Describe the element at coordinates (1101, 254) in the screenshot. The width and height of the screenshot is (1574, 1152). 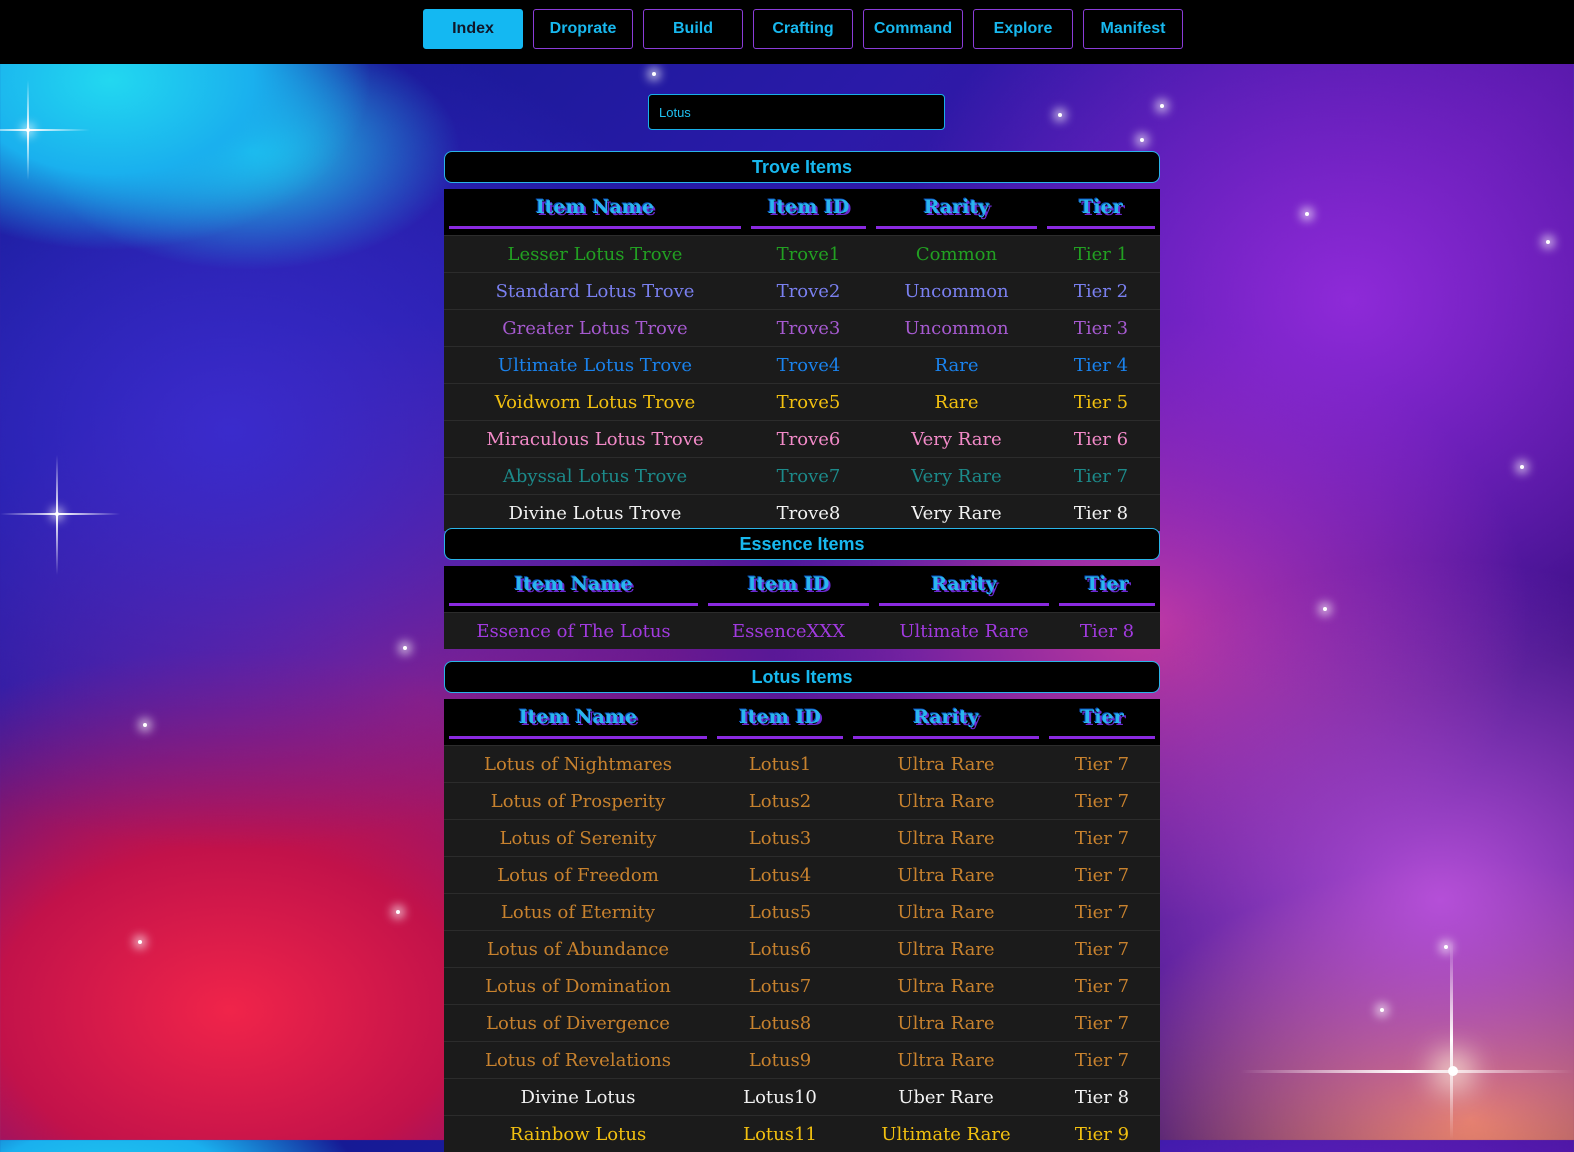
I see `tier-cell: Tier 1` at that location.